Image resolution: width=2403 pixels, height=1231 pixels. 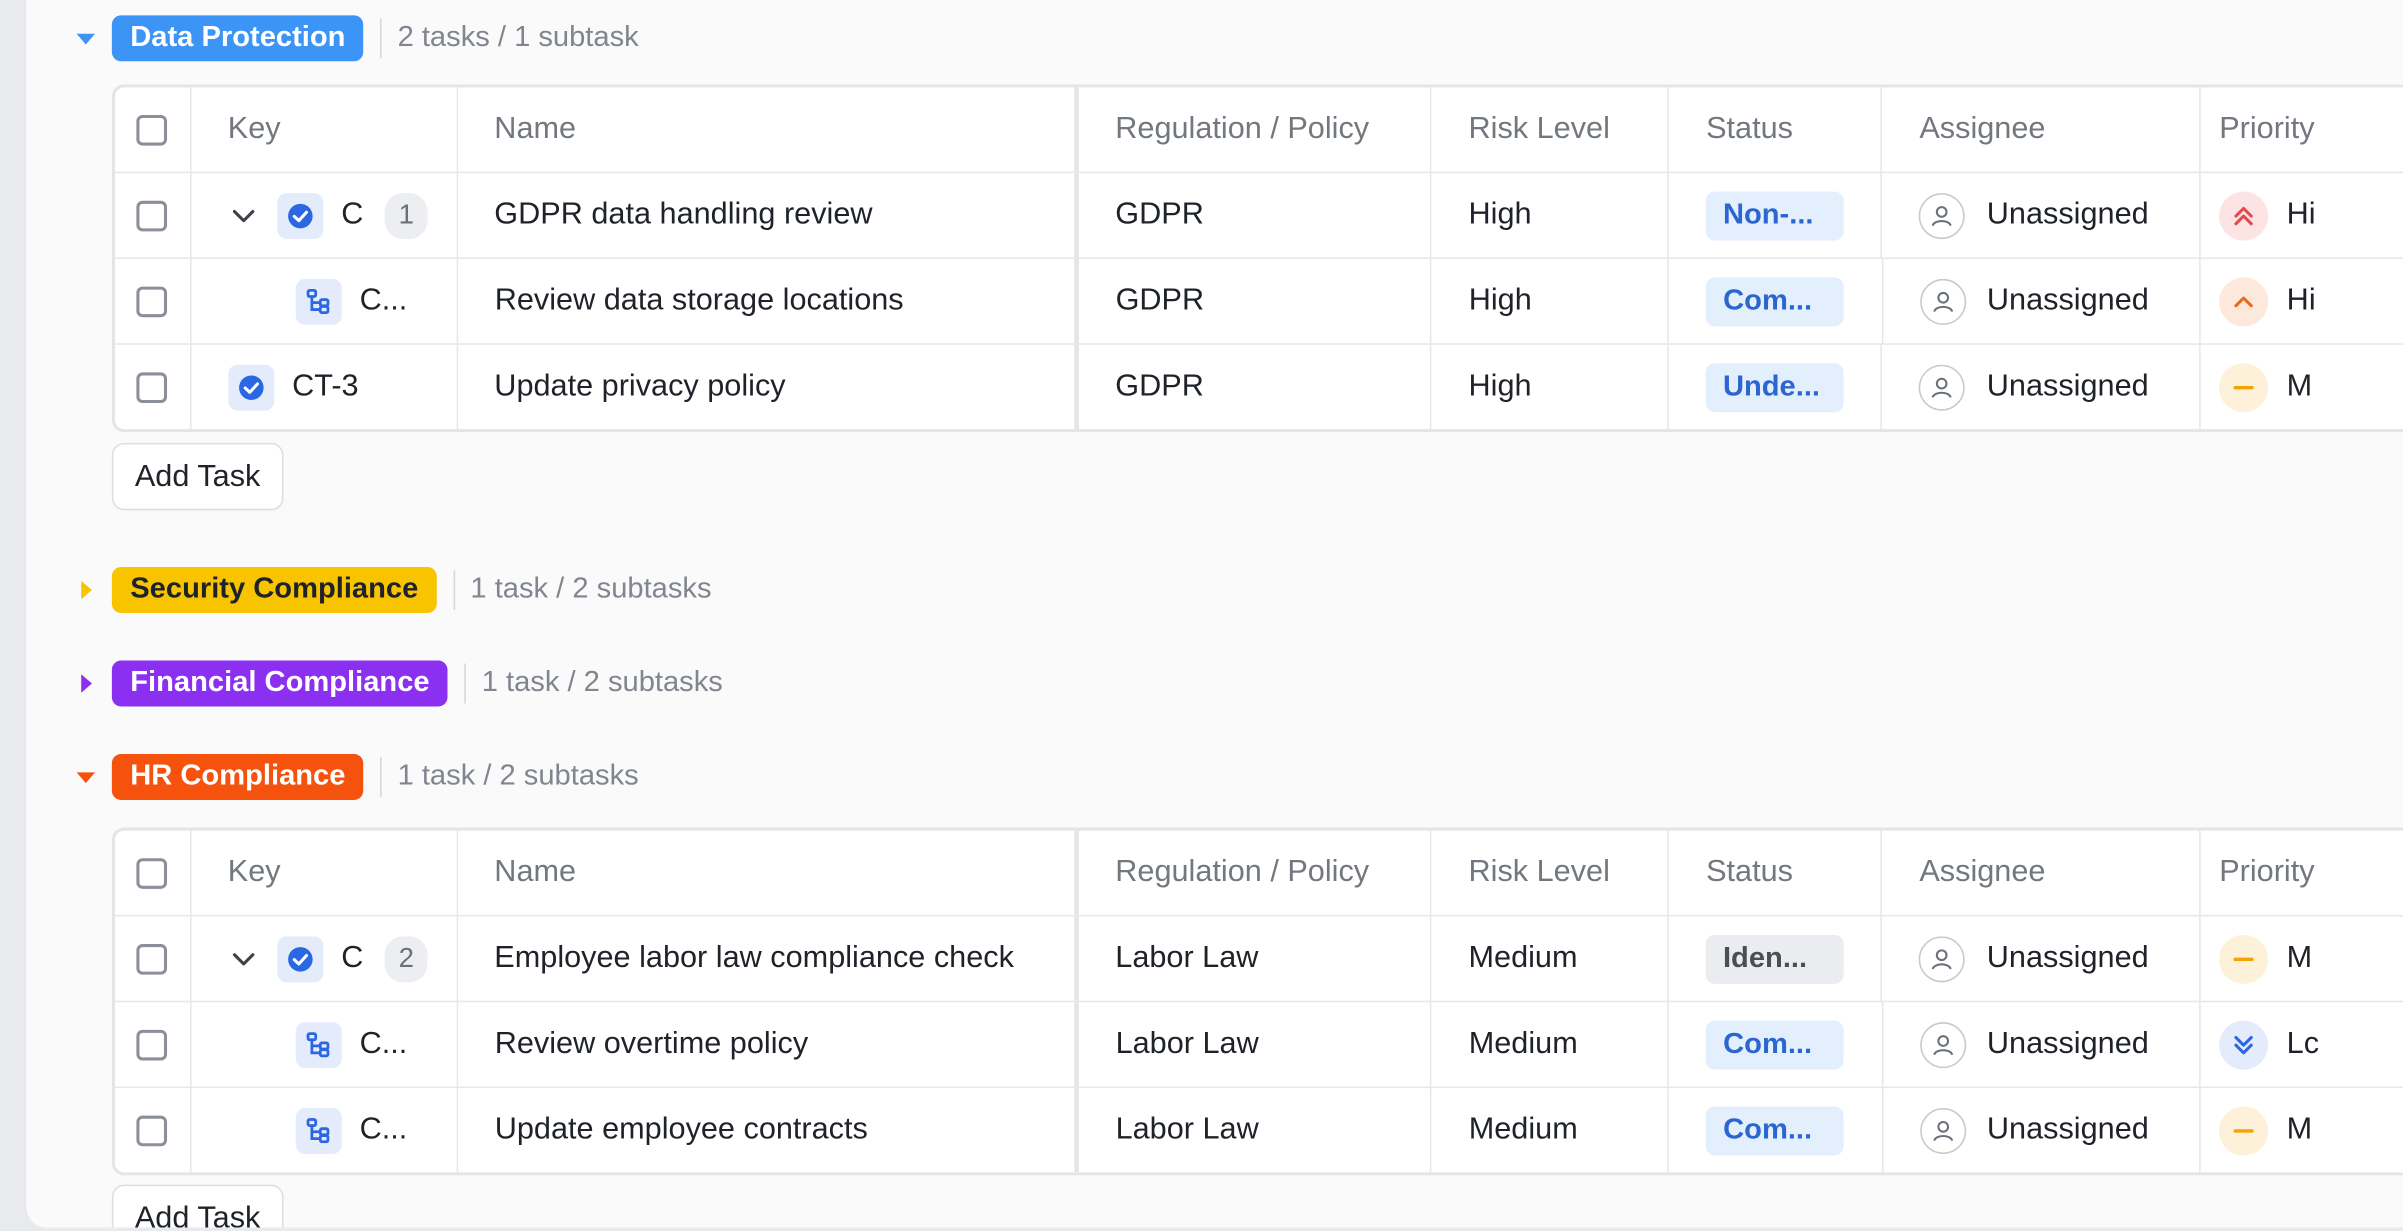 I want to click on task-name: Update employee contracts, so click(x=768, y=1130).